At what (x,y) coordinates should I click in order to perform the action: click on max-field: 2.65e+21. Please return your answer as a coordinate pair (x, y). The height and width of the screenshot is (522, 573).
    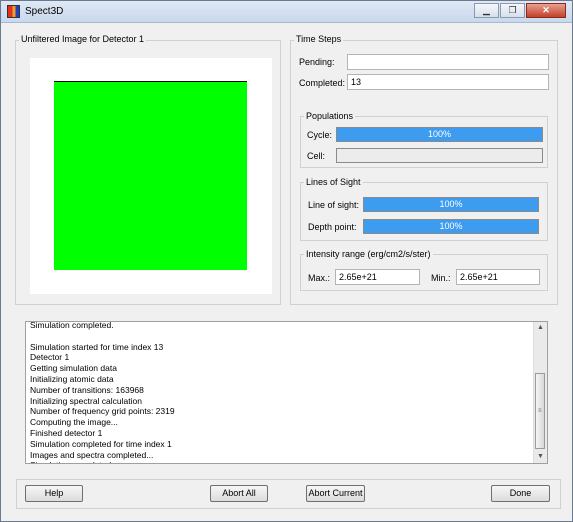
    Looking at the image, I should click on (377, 277).